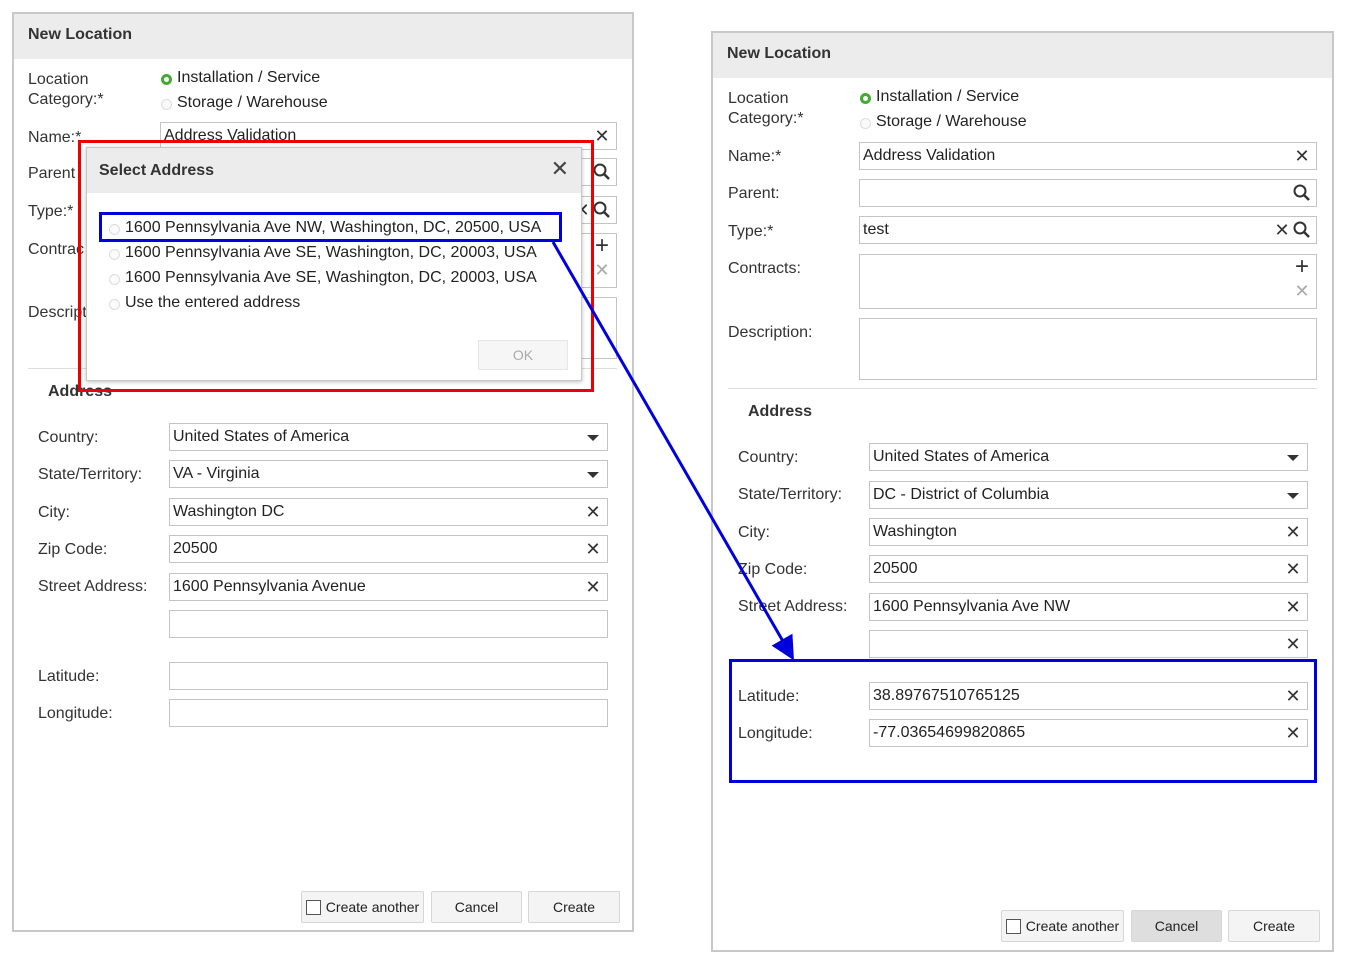  Describe the element at coordinates (330, 227) in the screenshot. I see `annotation-blue-box-option` at that location.